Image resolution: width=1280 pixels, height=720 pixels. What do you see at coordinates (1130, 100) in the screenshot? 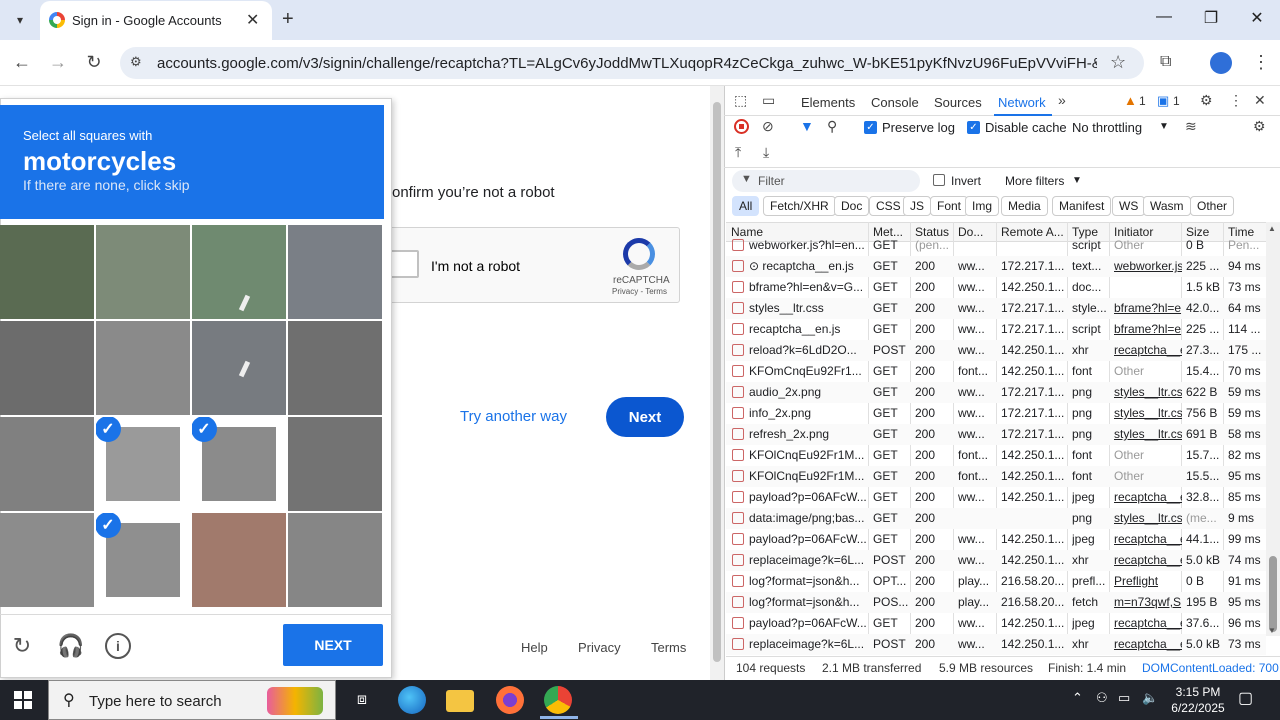
I see `warning-icon: ▲` at bounding box center [1130, 100].